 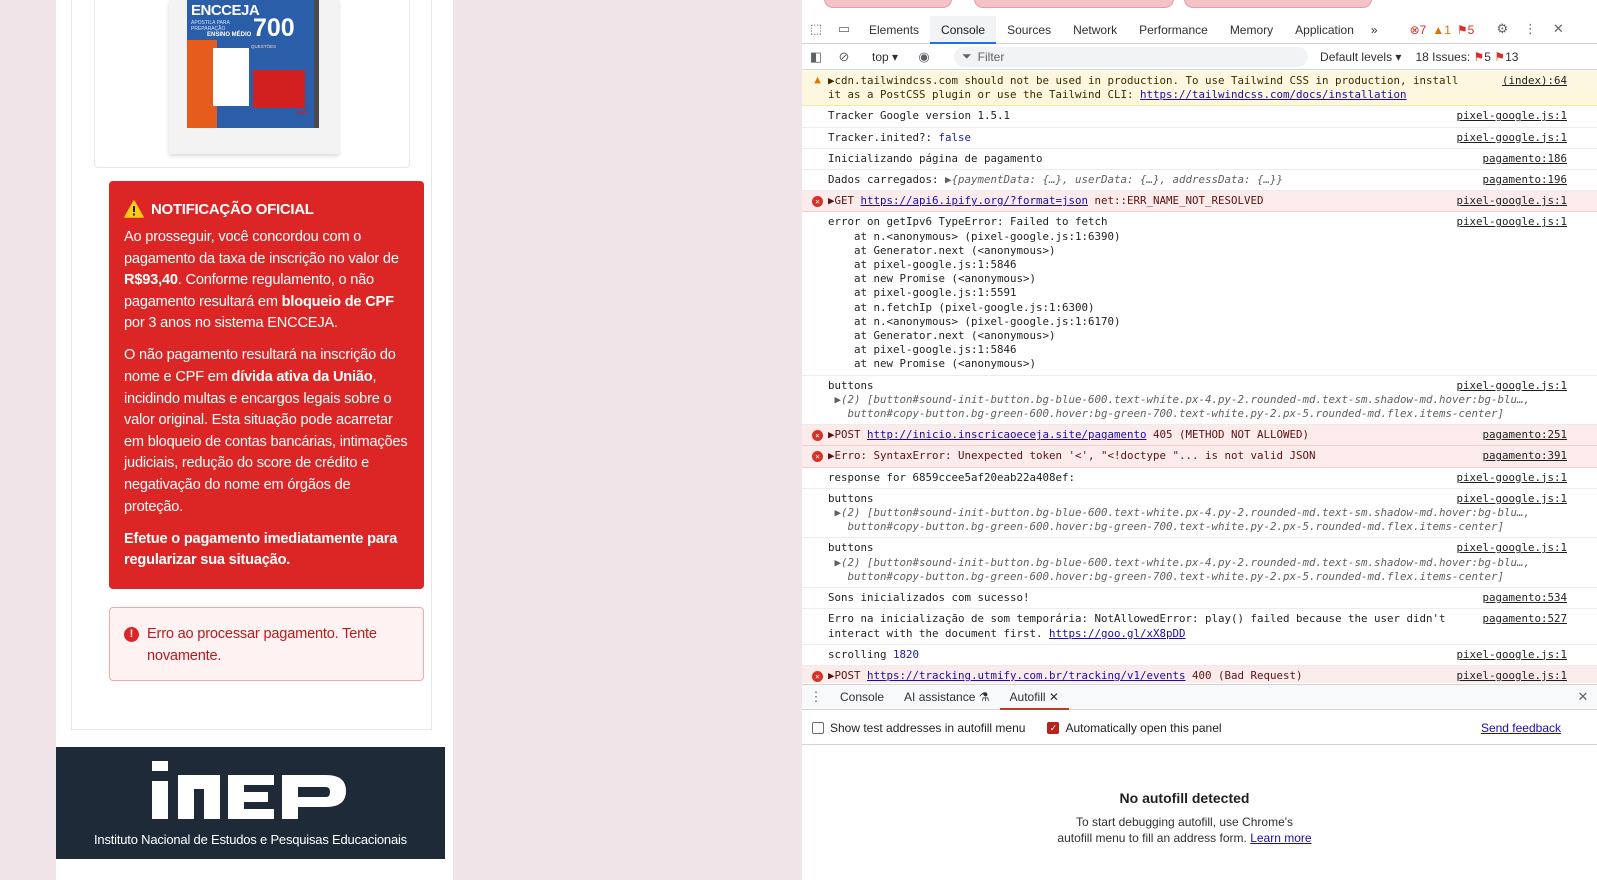 What do you see at coordinates (1199, 655) in the screenshot?
I see `console-log-message: scrolling 1820 pixel-google.js:1` at bounding box center [1199, 655].